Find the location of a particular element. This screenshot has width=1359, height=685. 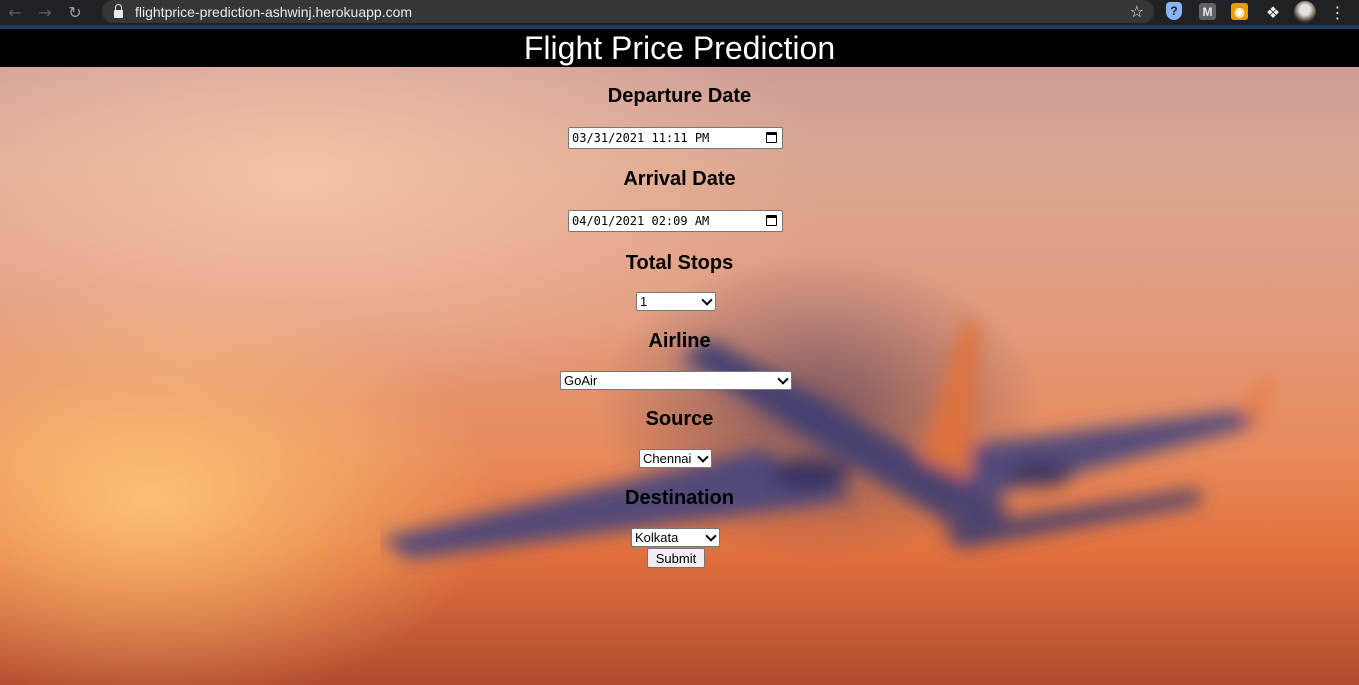

arrival-date-input: 04/01/2021 02:09 AM is located at coordinates (675, 221).